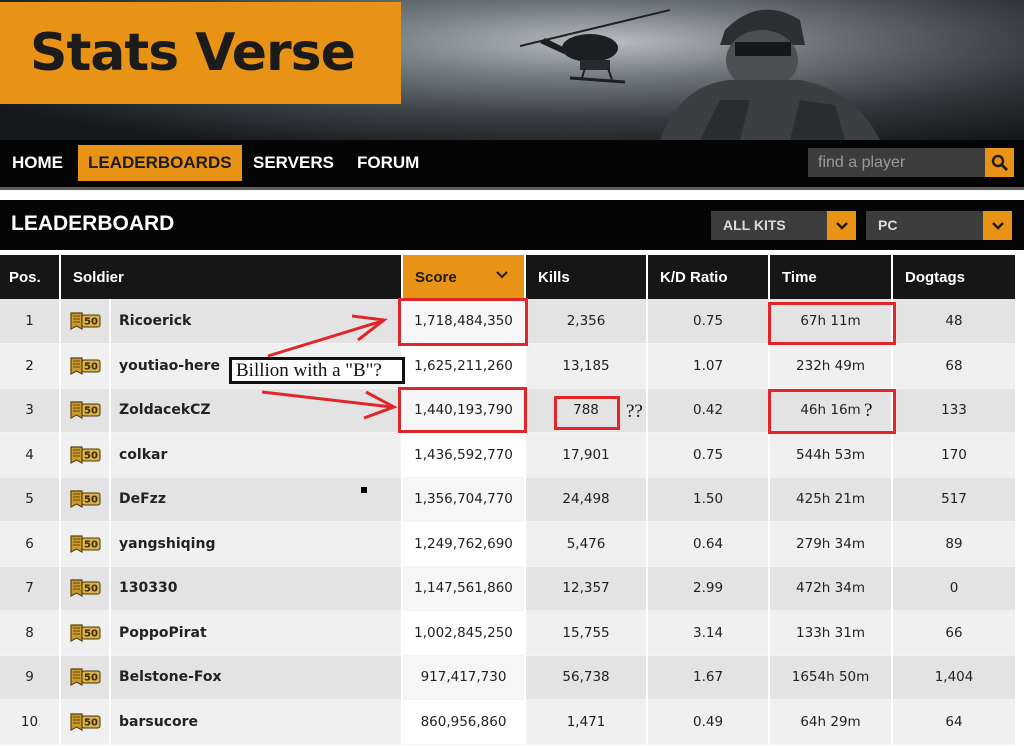  What do you see at coordinates (464, 677) in the screenshot?
I see `score-cell: 917,417,730` at bounding box center [464, 677].